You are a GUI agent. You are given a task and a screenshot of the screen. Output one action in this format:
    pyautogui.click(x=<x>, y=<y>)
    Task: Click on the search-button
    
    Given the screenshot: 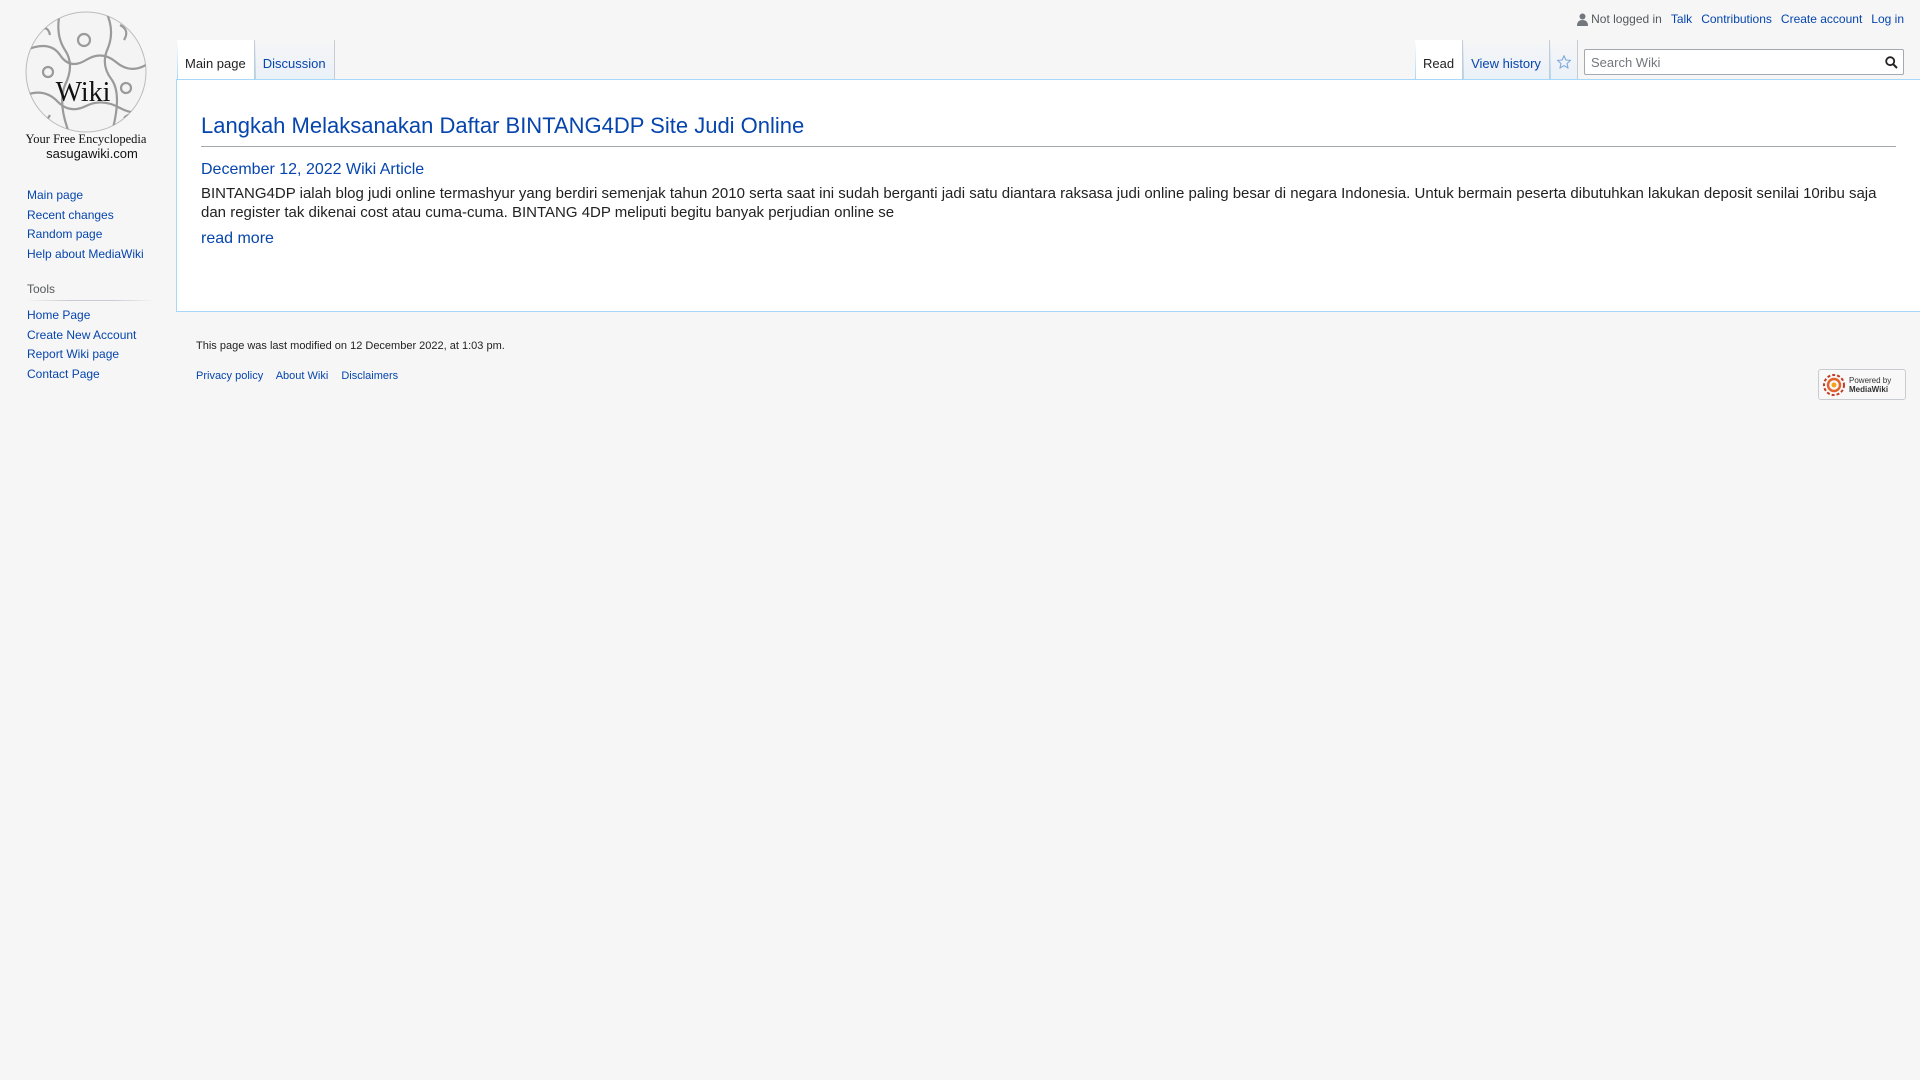 What is the action you would take?
    pyautogui.click(x=1891, y=62)
    